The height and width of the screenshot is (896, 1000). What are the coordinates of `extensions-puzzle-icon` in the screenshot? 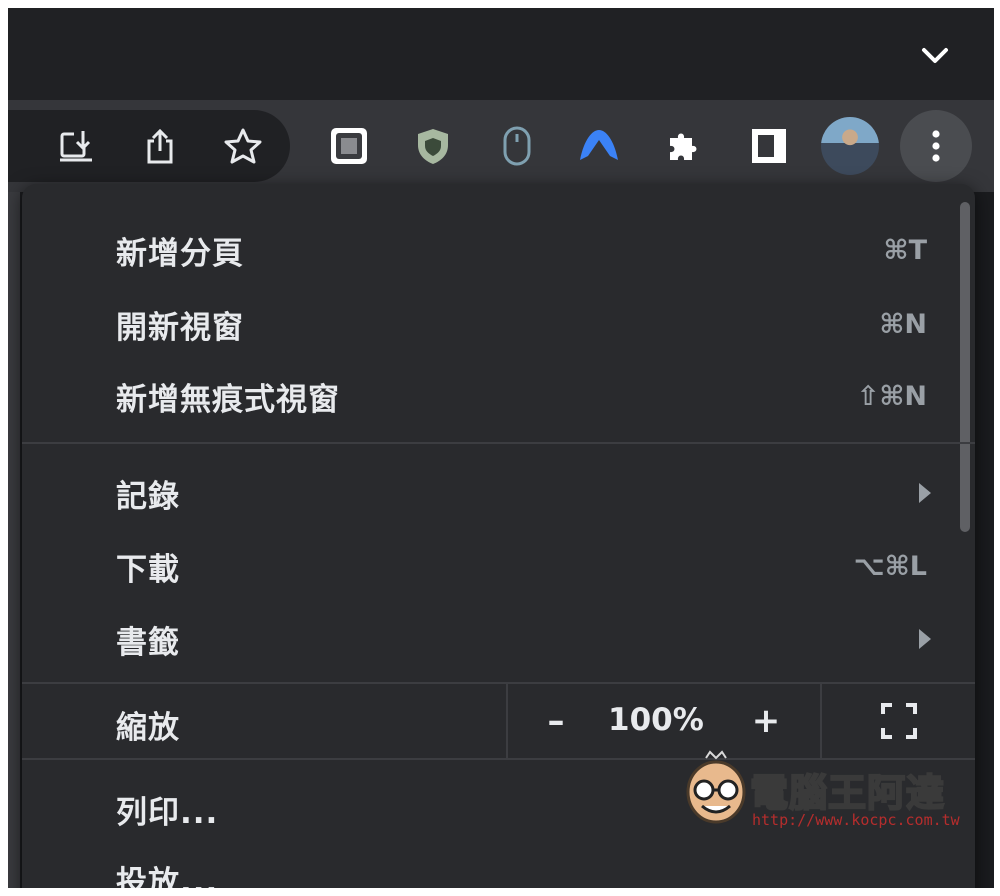 It's located at (683, 146).